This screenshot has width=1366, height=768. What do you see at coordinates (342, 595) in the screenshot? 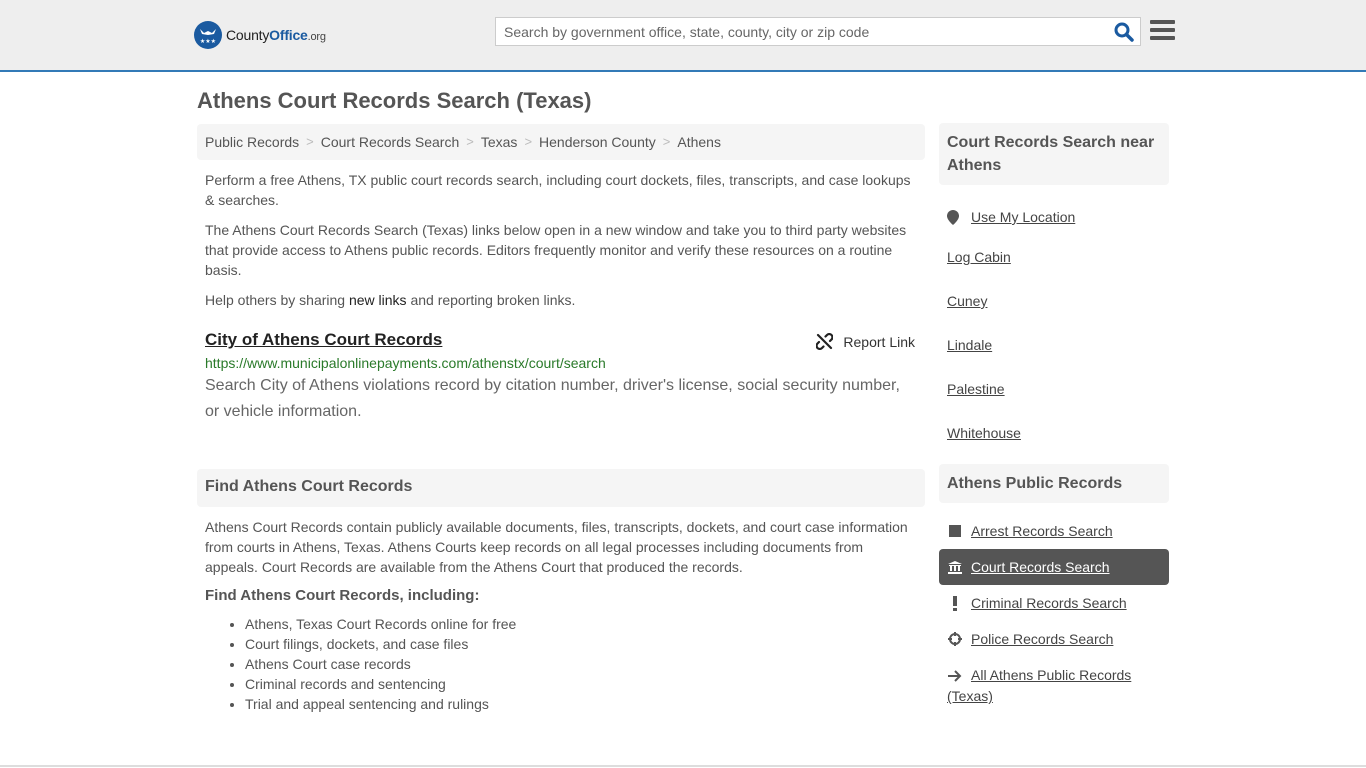
I see `find-records-subheading: Find Athens Court Records, including:` at bounding box center [342, 595].